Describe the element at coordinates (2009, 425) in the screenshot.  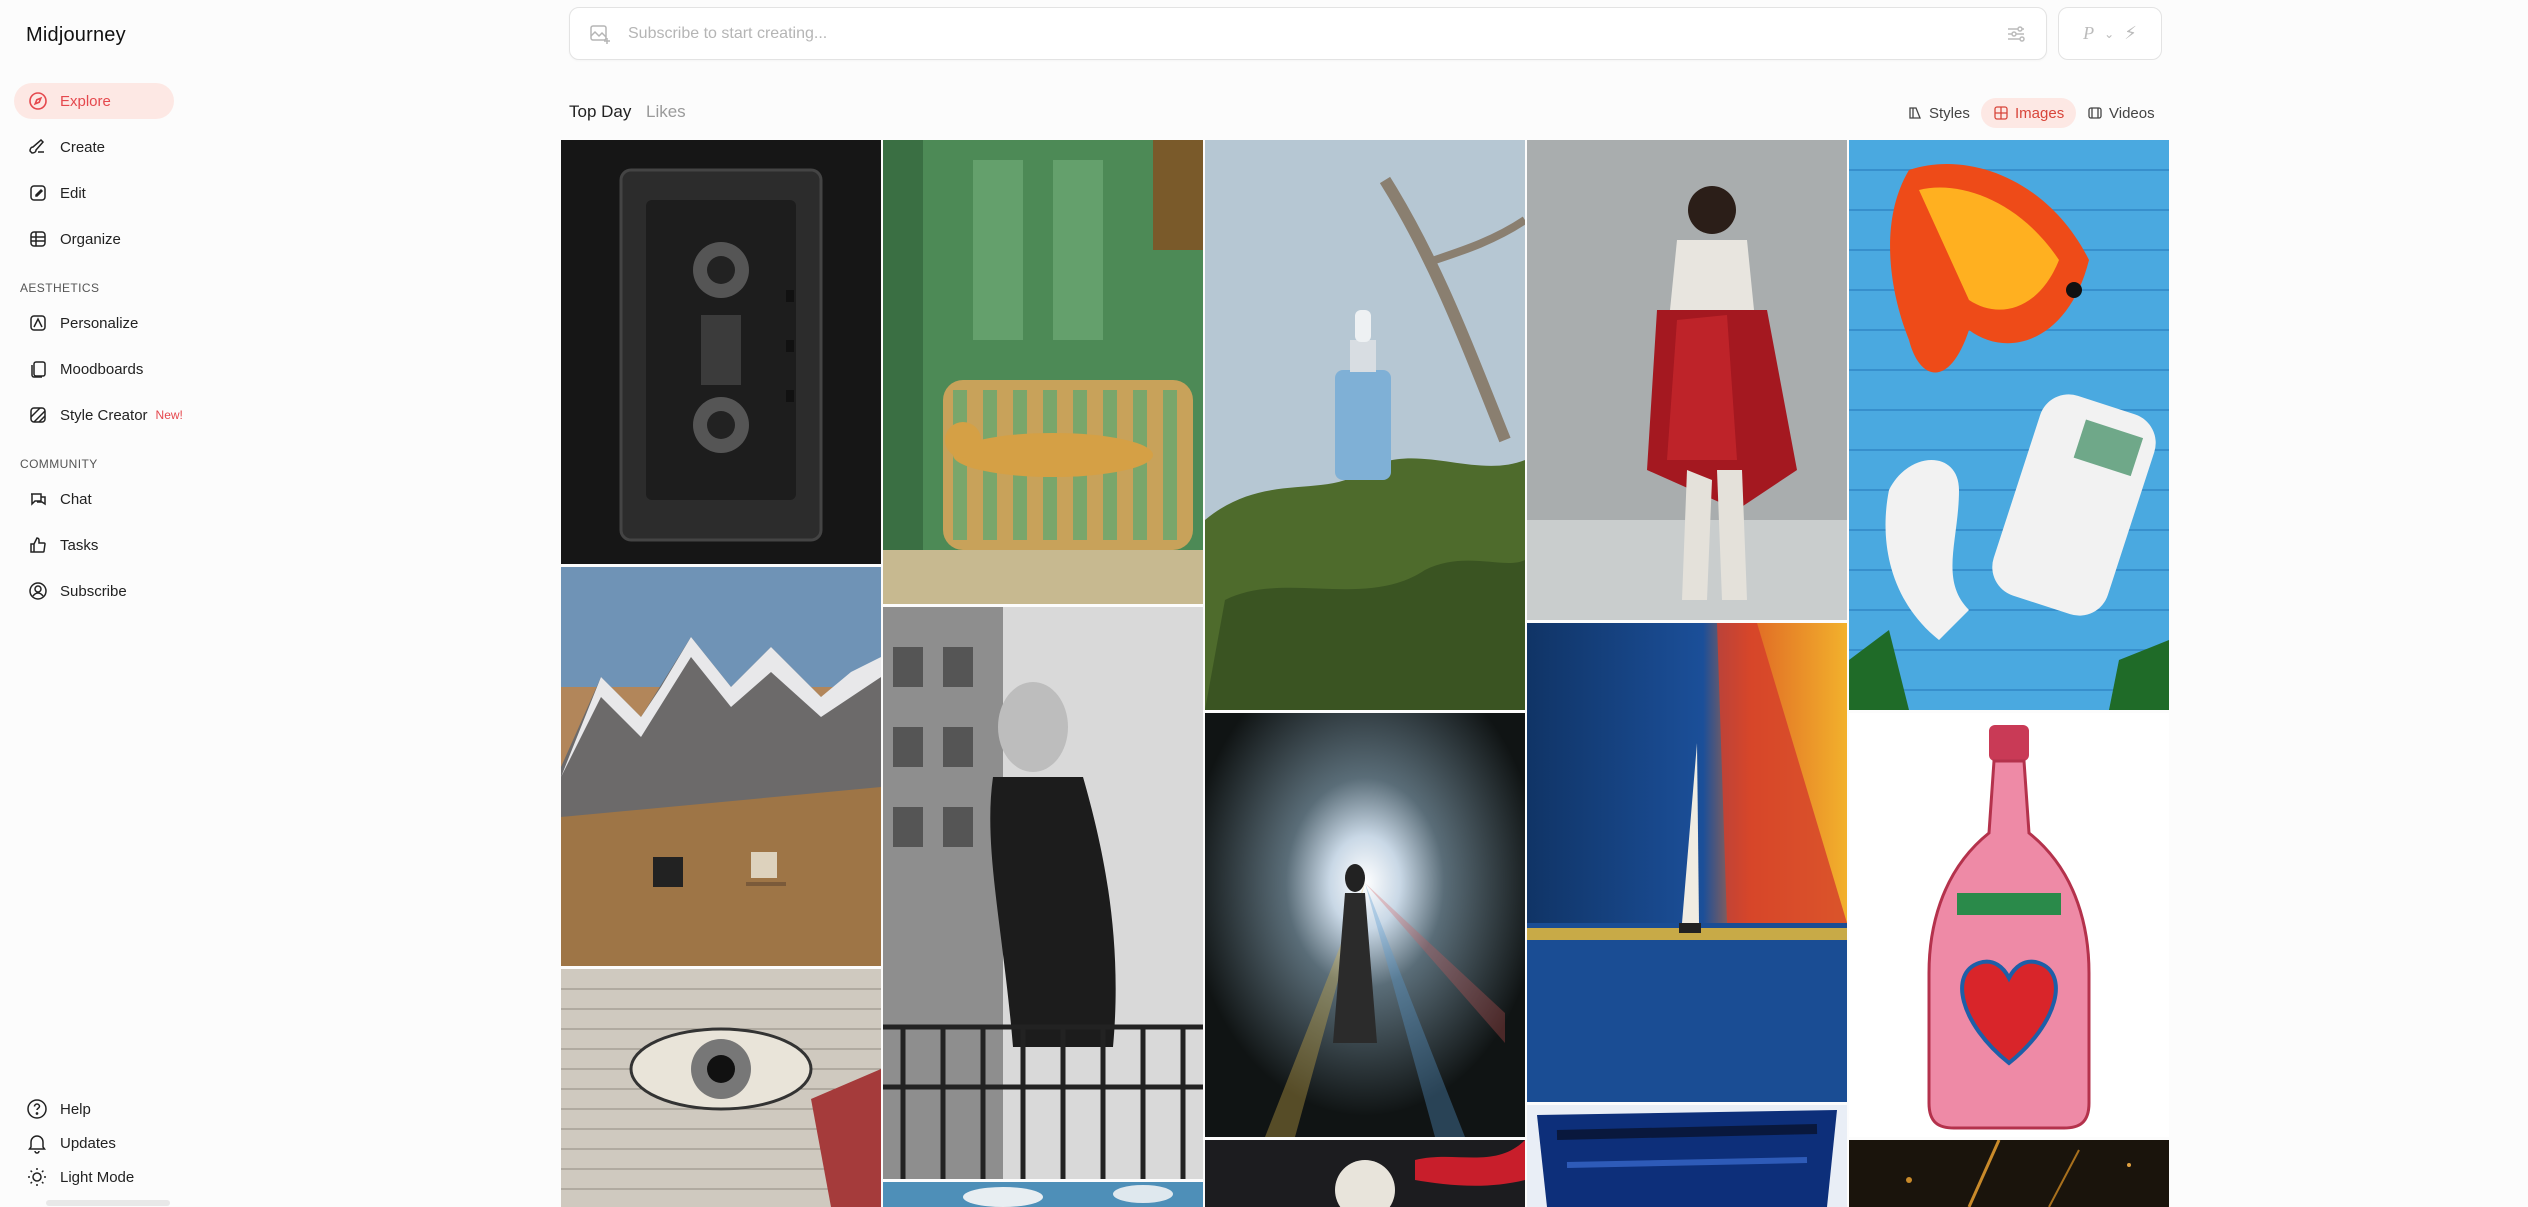
I see `goldfish-telephone-image` at that location.